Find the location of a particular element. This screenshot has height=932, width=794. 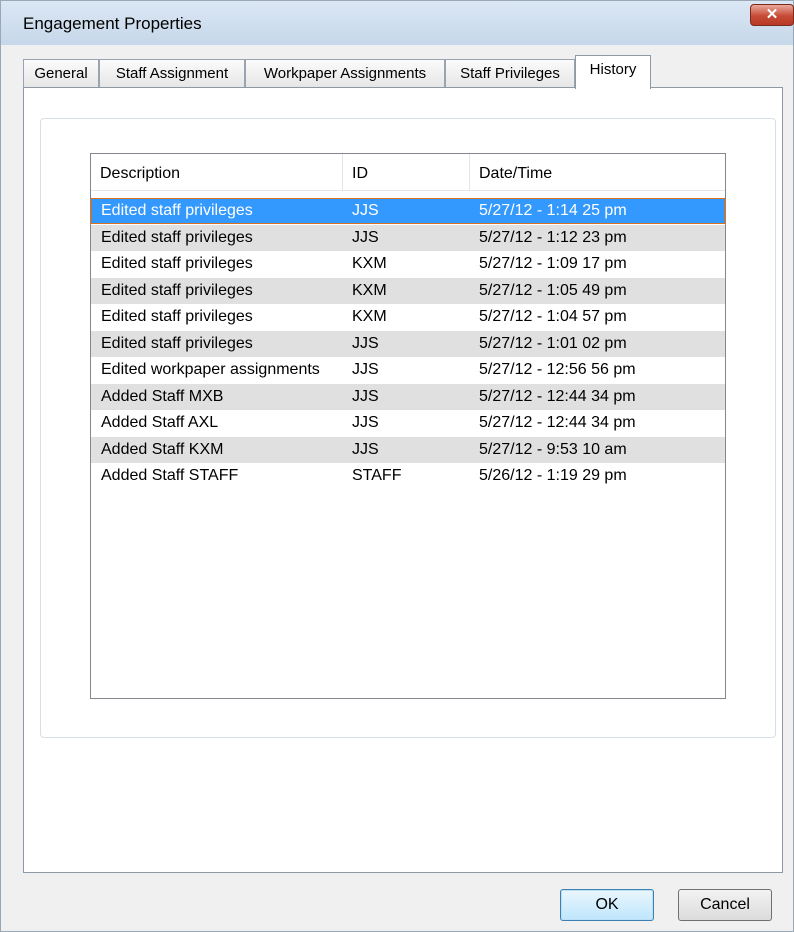

column-header-description: Description is located at coordinates (217, 172).